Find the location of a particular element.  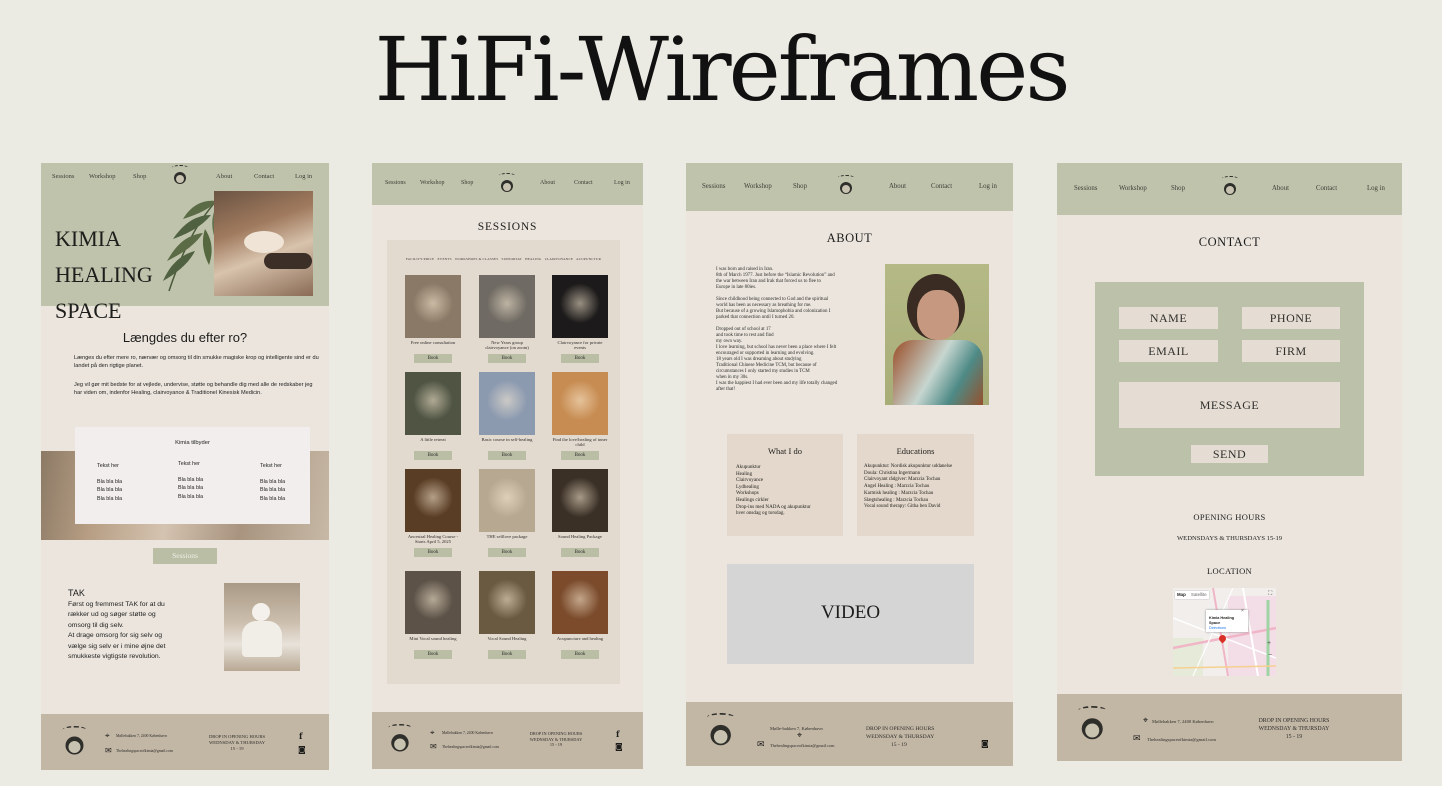

filter-item: EVENTS is located at coordinates (445, 259).